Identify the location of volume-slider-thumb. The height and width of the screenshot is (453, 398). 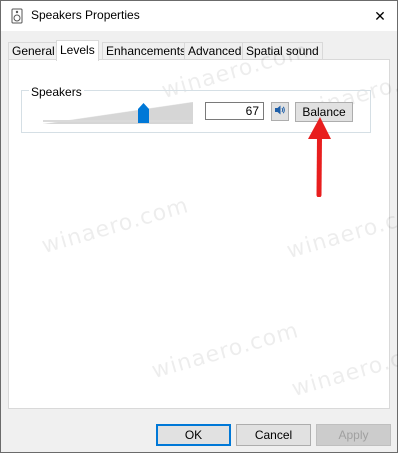
(143, 113).